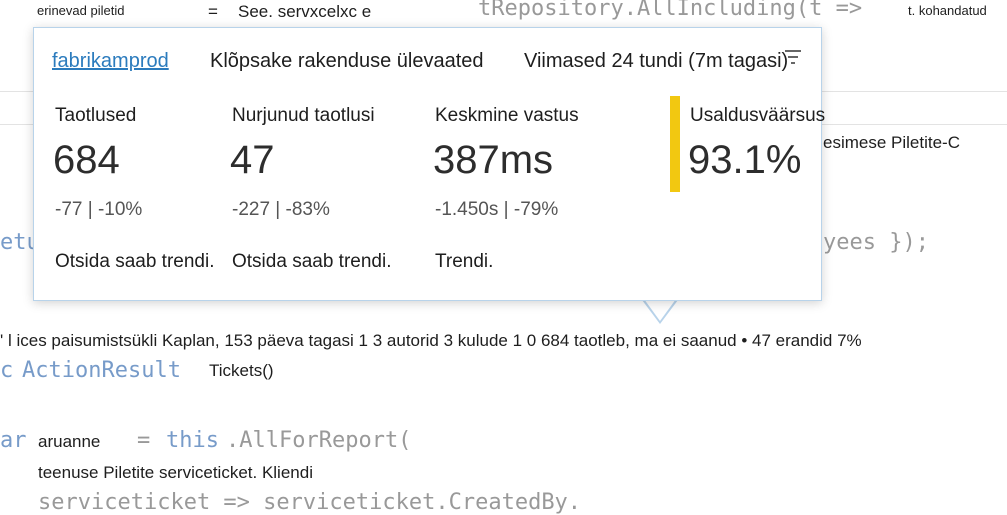 The image size is (1007, 515). I want to click on failed-requests-delta: -227 | -83%, so click(281, 209).